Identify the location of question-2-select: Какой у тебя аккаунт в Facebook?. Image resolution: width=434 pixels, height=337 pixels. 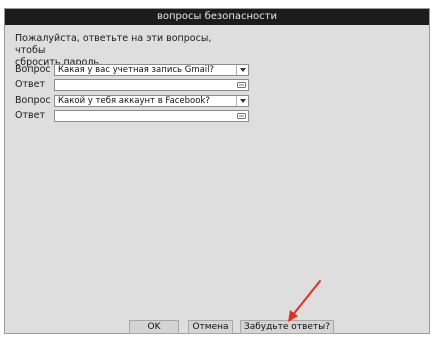
(151, 101).